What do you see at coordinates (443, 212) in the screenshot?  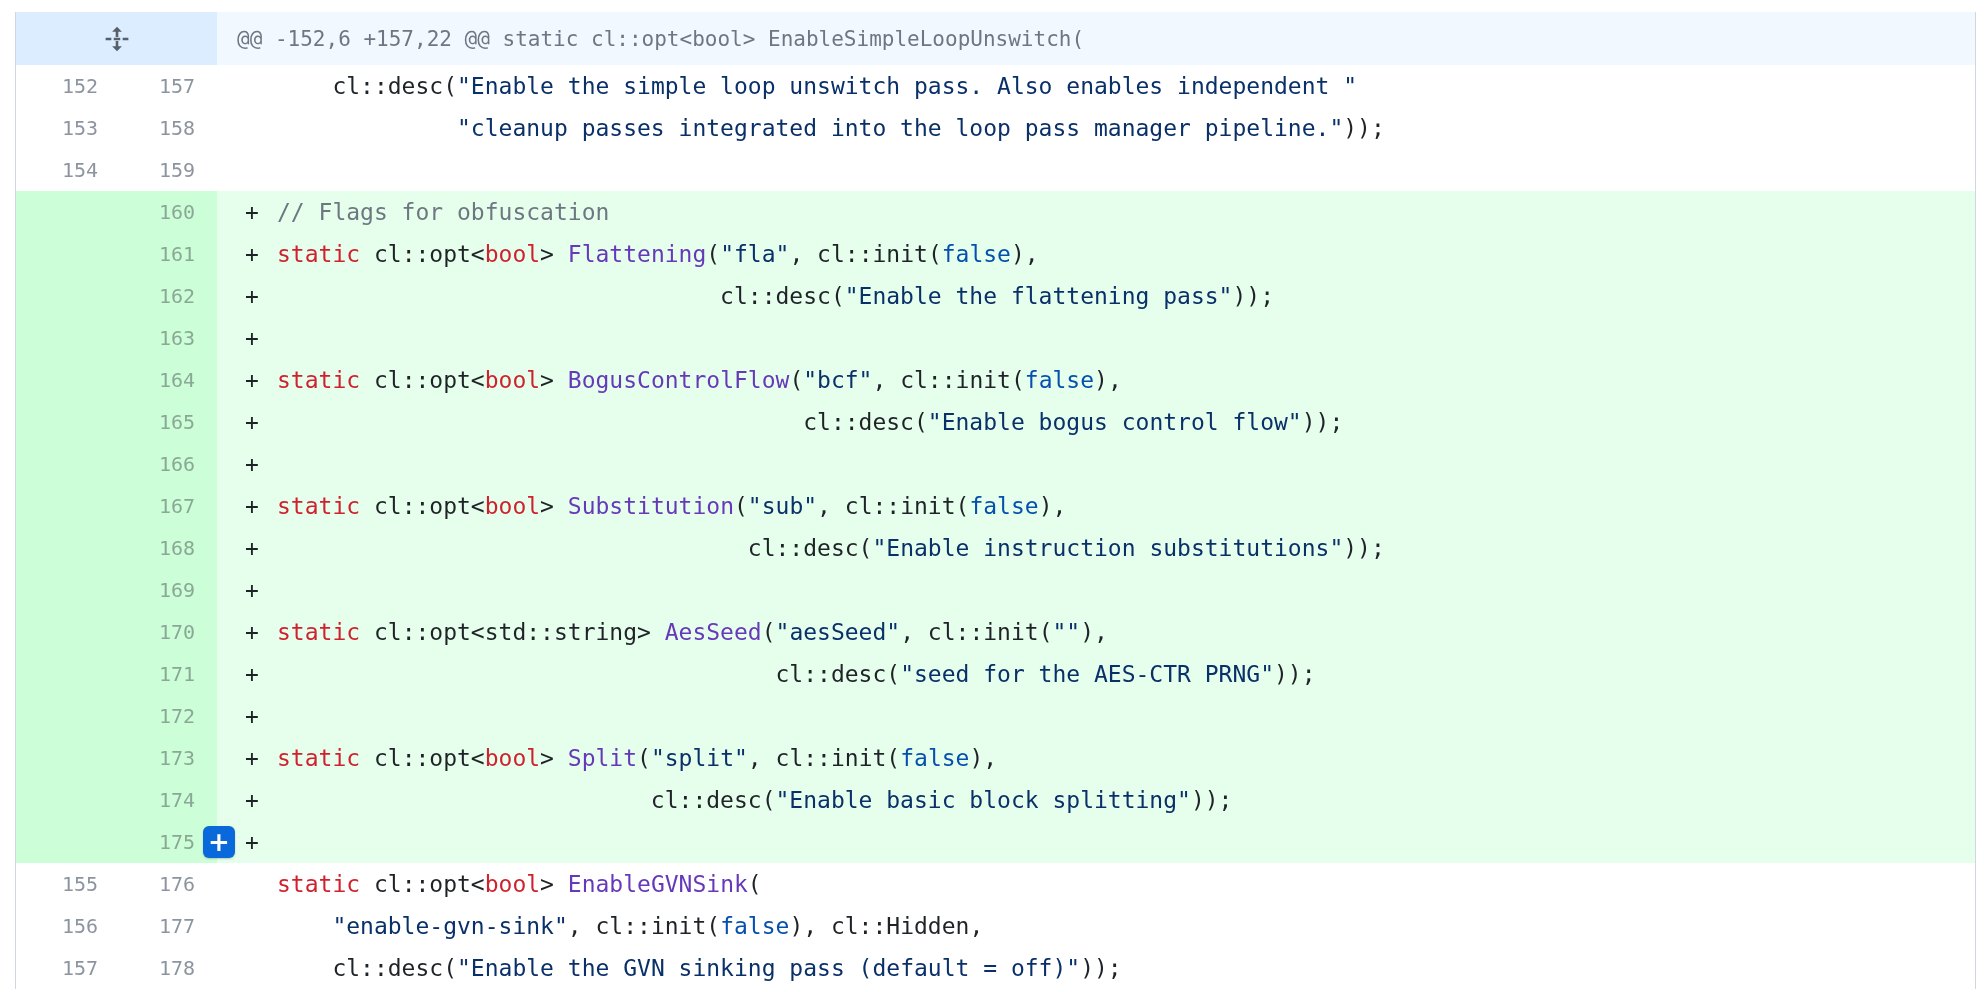 I see `code-line: // Flags for obfuscation` at bounding box center [443, 212].